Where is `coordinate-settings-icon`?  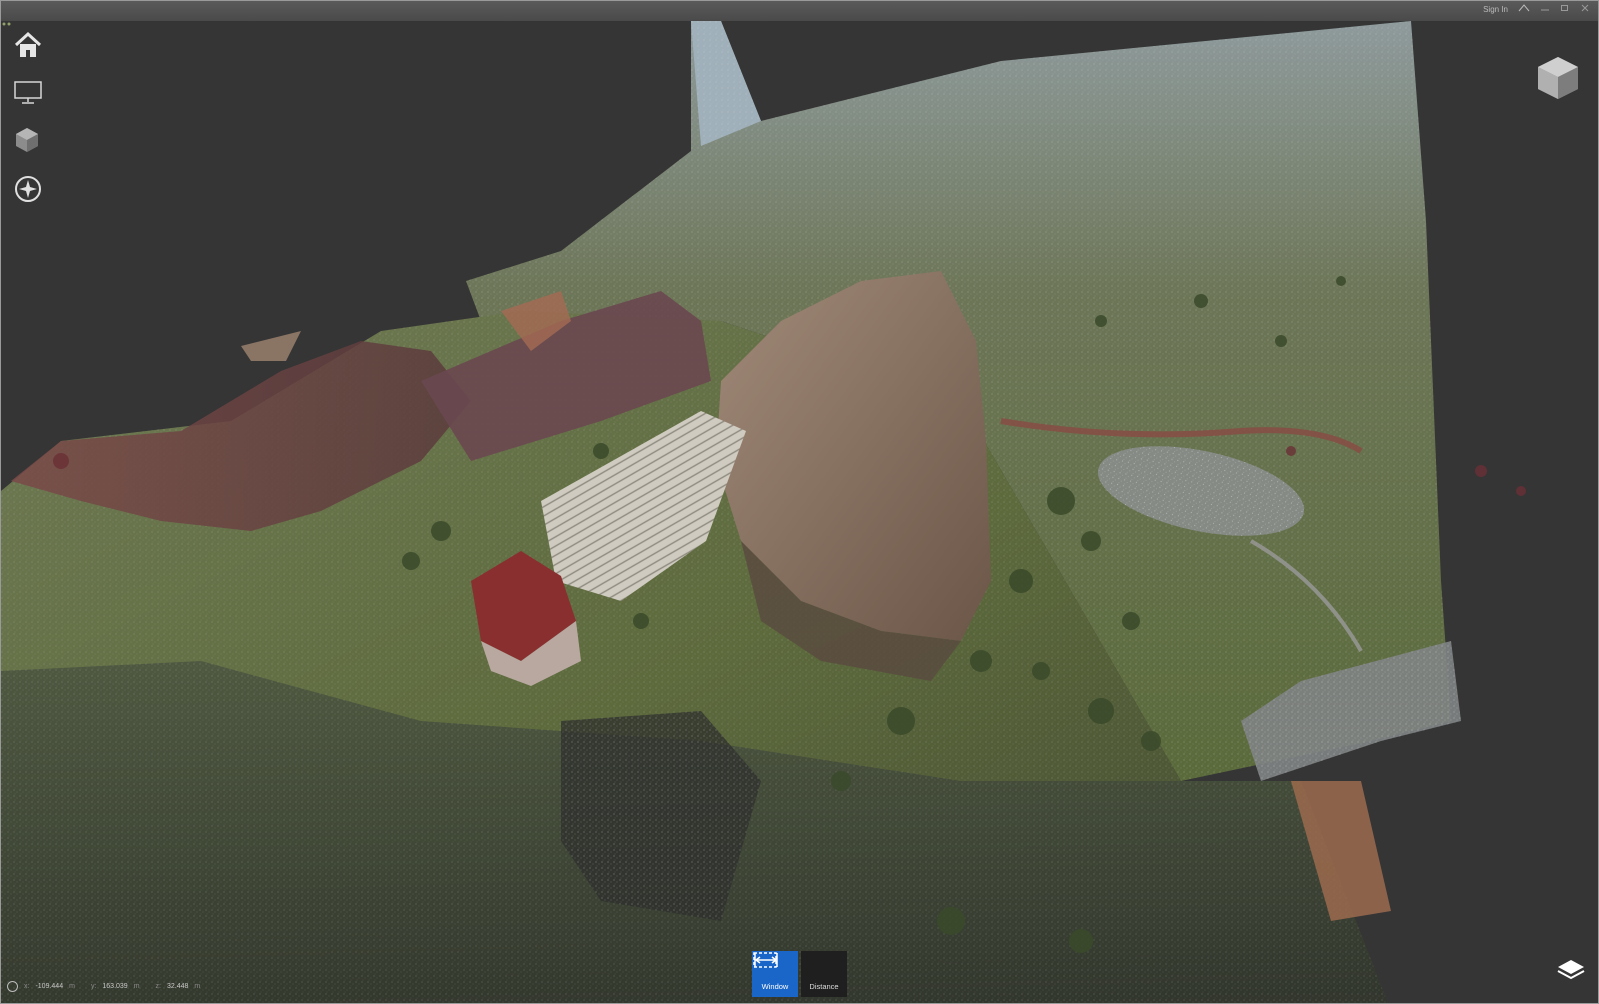
coordinate-settings-icon is located at coordinates (12, 986).